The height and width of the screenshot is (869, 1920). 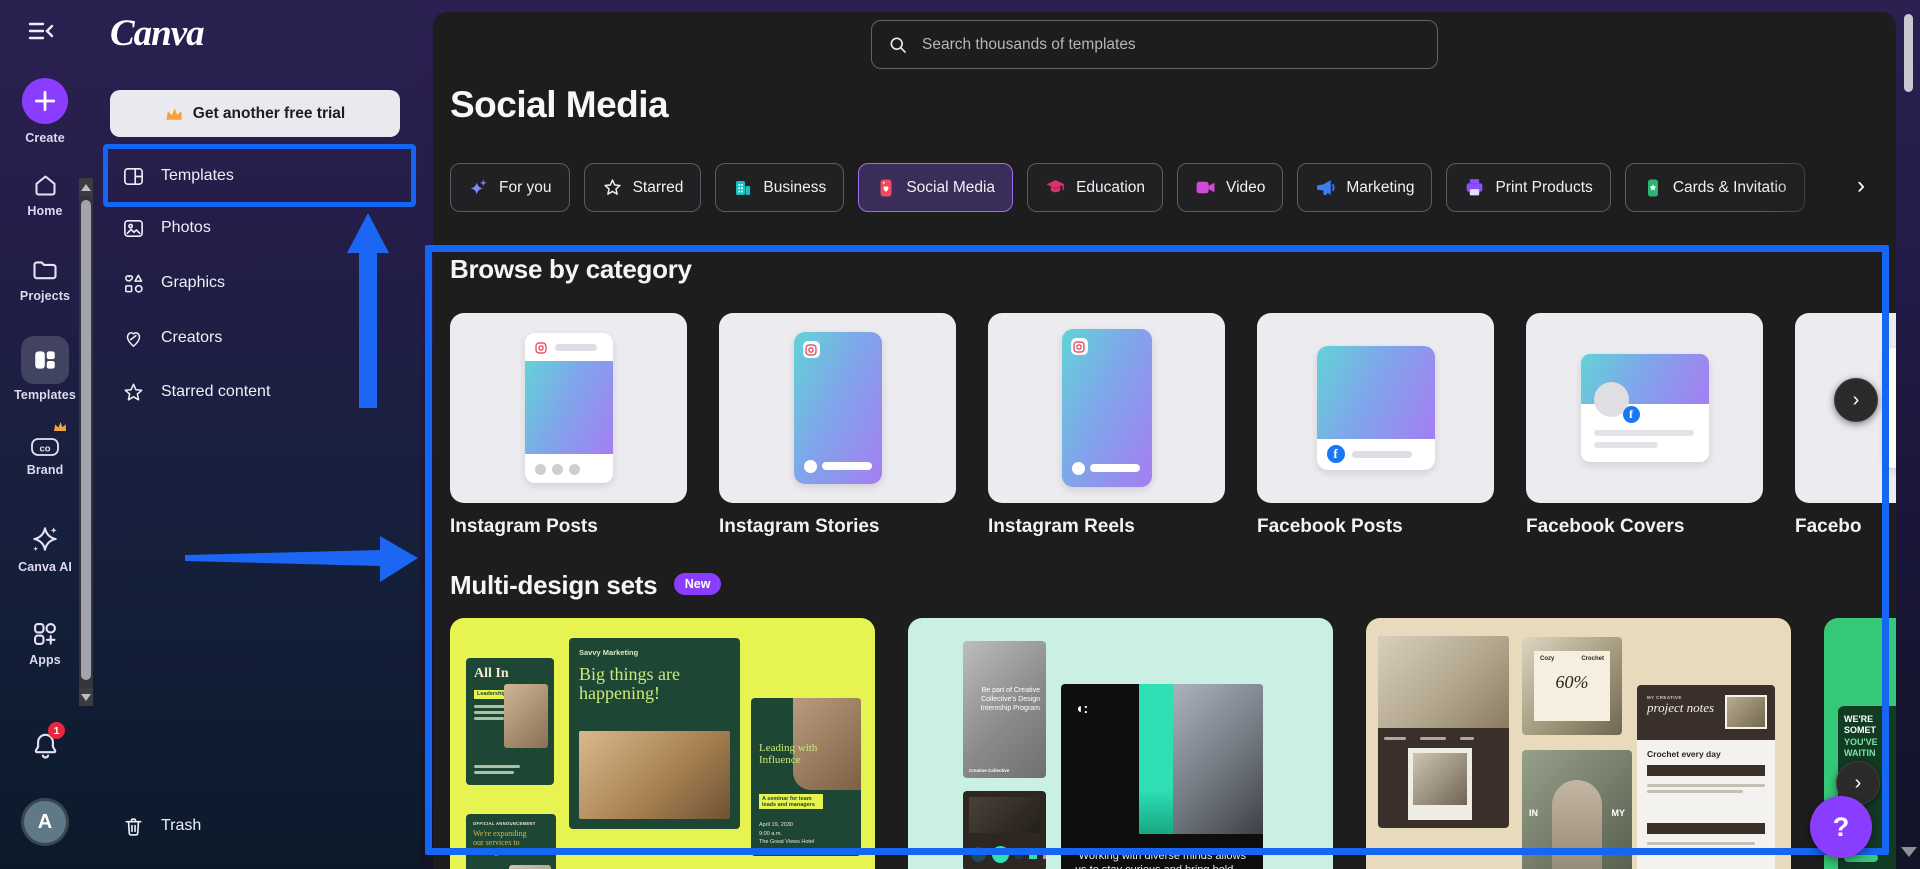 What do you see at coordinates (48, 742) in the screenshot?
I see `notifications-bell: 1` at bounding box center [48, 742].